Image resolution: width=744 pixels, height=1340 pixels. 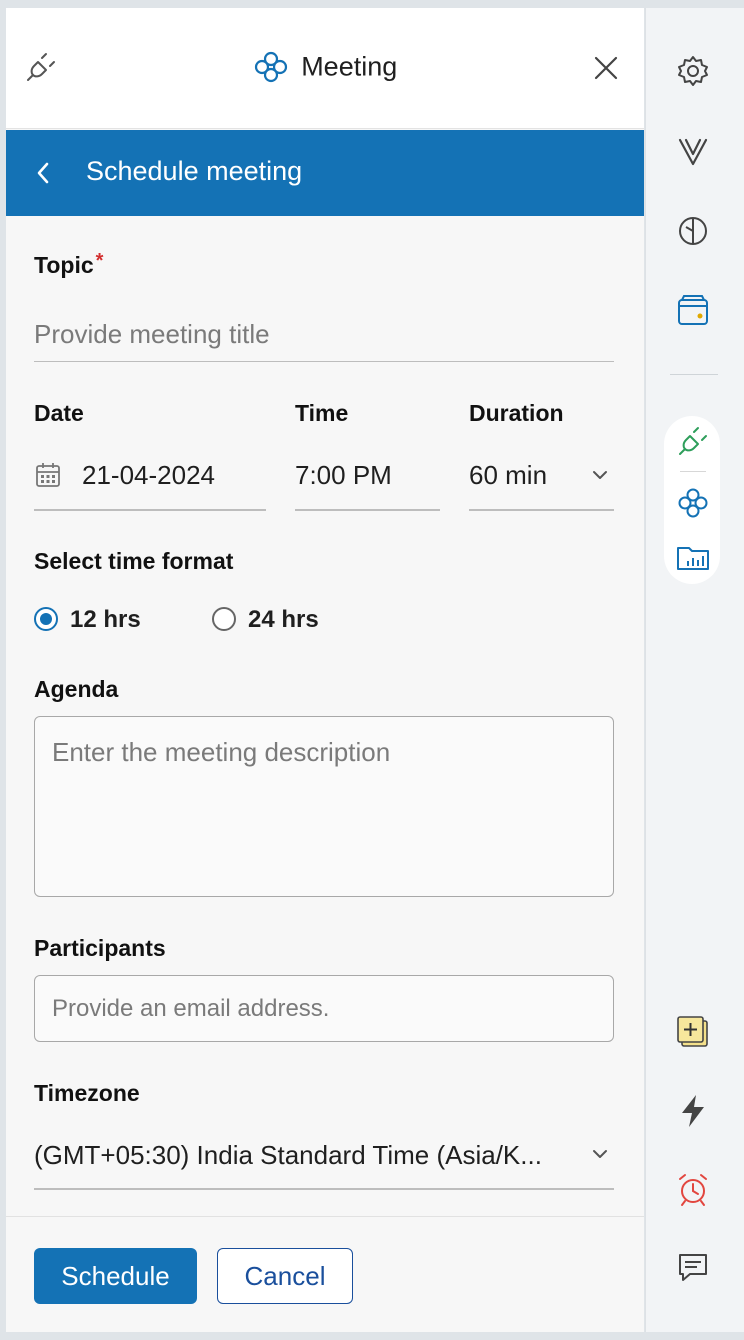 What do you see at coordinates (516, 413) in the screenshot?
I see `duration-label: Duration` at bounding box center [516, 413].